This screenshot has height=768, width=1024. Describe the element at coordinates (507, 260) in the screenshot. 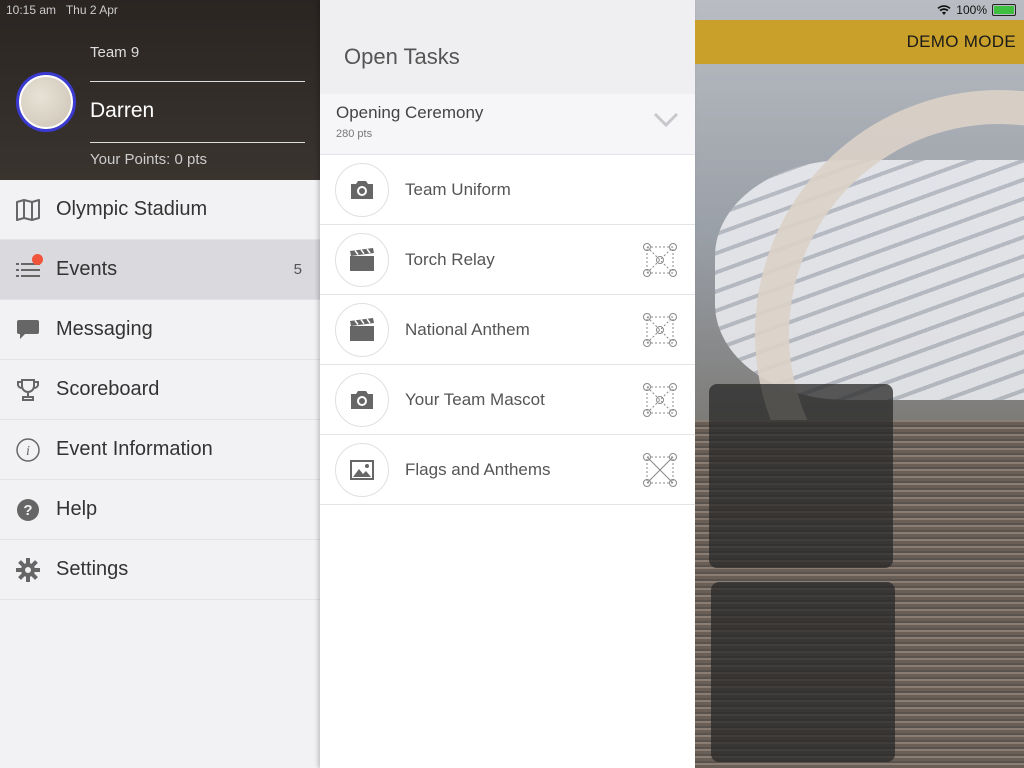

I see `task-torch-relay: Torch Relay` at that location.